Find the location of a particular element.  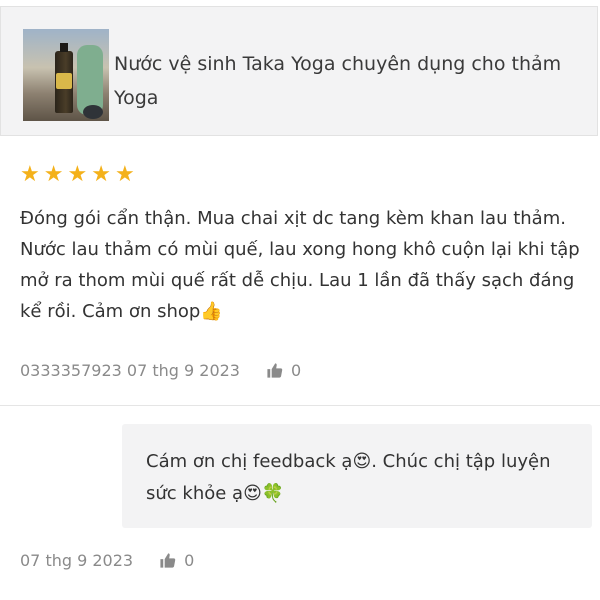

review-date: 07 thg 9 2023 is located at coordinates (183, 370).